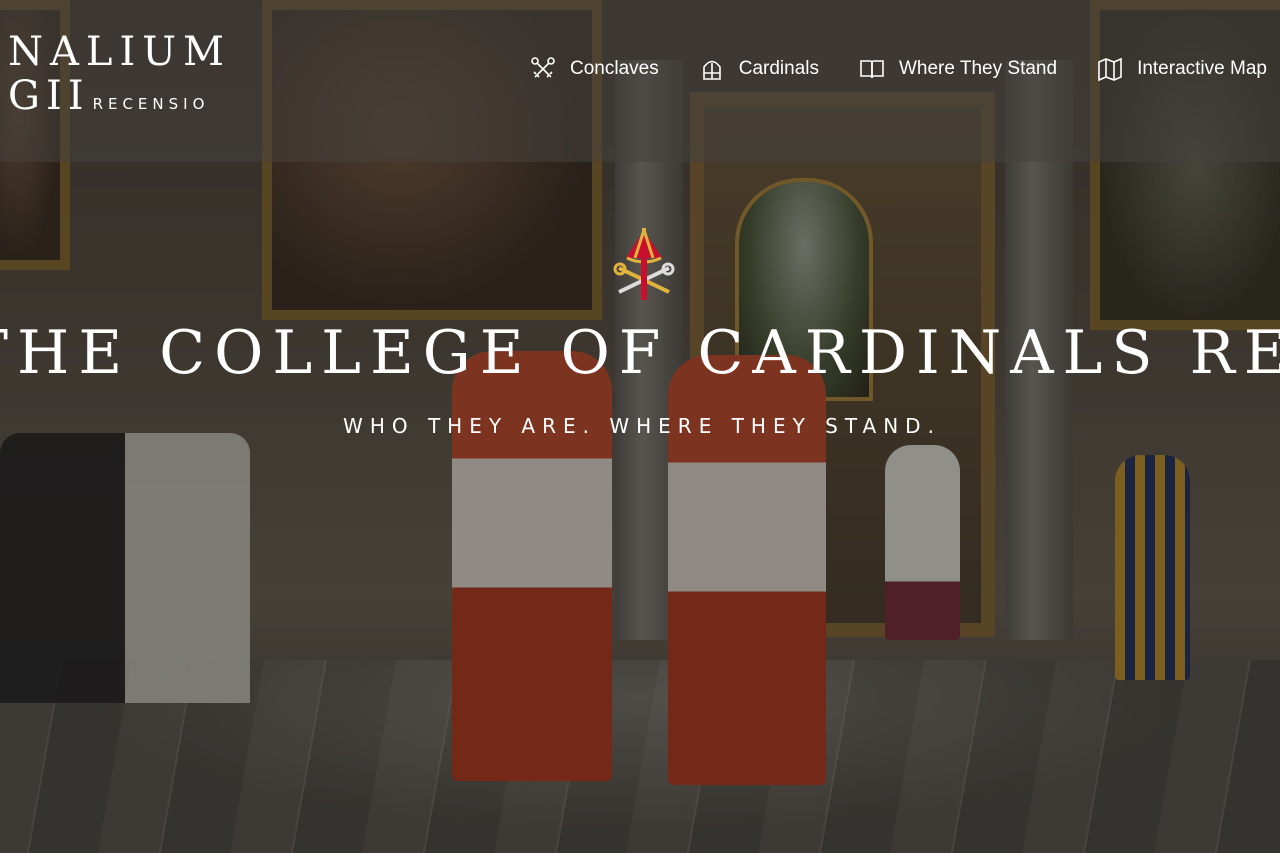 Image resolution: width=1280 pixels, height=853 pixels. I want to click on nav-label-conclaves: Conclaves, so click(614, 68).